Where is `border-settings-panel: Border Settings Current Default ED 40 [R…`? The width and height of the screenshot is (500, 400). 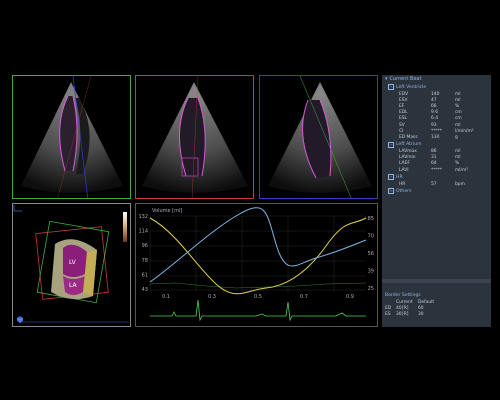
border-settings-panel: Border Settings Current Default ED 40 [R… is located at coordinates (436, 309).